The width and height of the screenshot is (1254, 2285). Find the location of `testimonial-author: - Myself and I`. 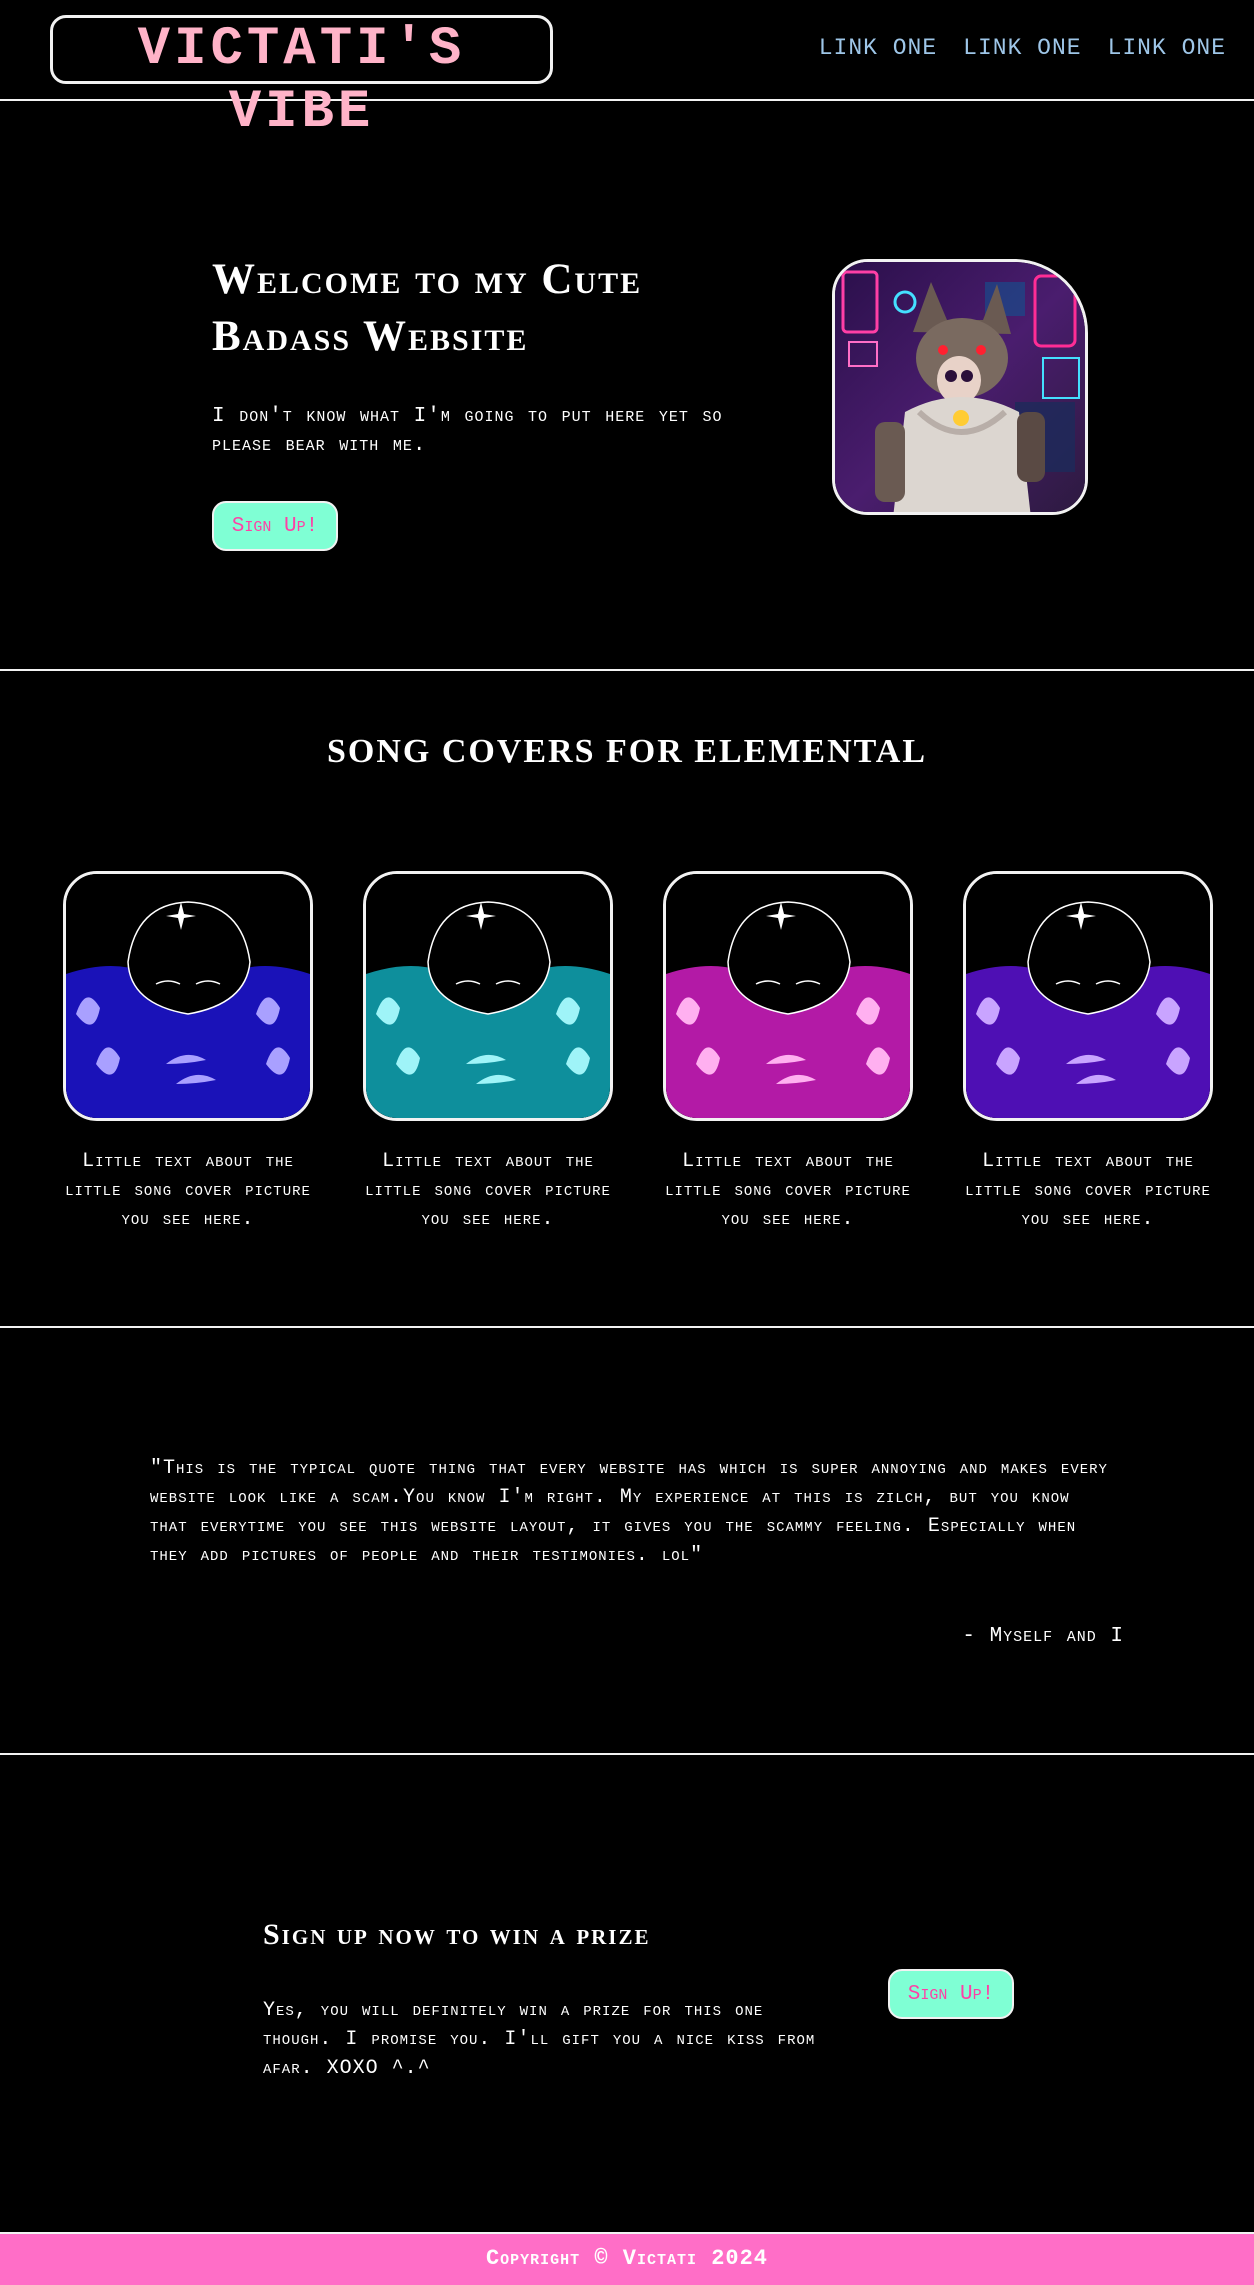

testimonial-author: - Myself and I is located at coordinates (1043, 1636).